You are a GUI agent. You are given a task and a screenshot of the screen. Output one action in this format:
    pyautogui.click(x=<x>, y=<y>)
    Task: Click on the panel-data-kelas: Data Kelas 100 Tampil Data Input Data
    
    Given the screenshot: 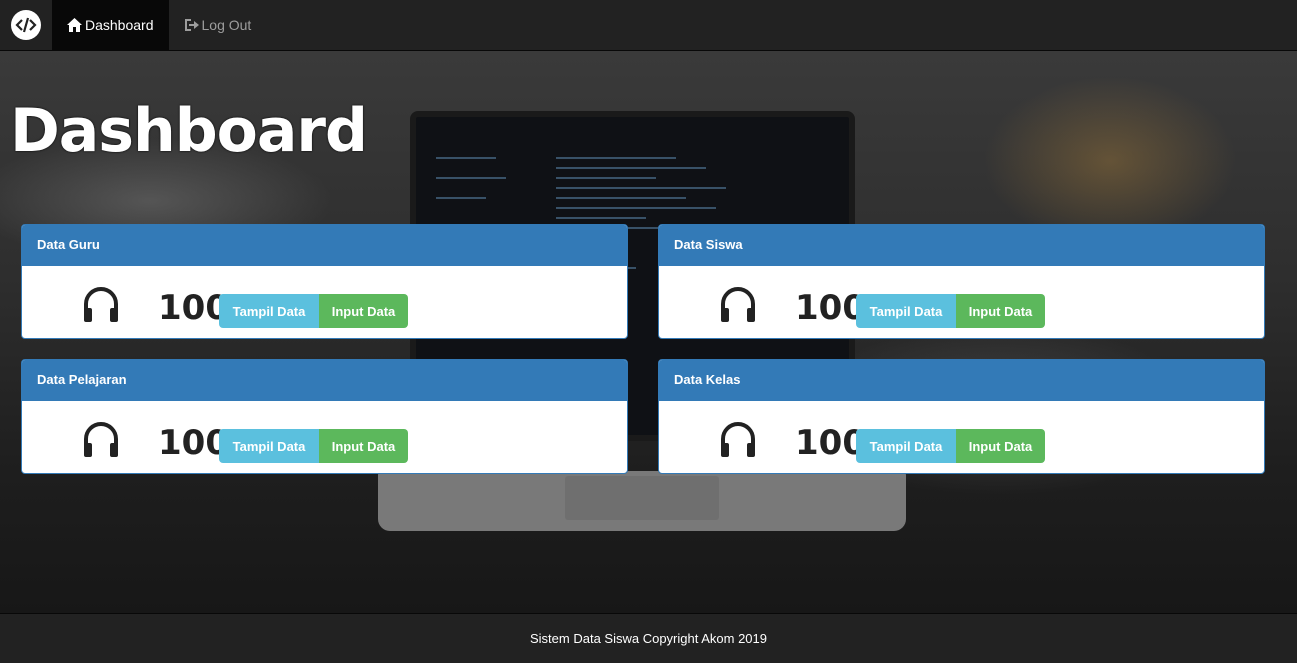 What is the action you would take?
    pyautogui.click(x=961, y=416)
    